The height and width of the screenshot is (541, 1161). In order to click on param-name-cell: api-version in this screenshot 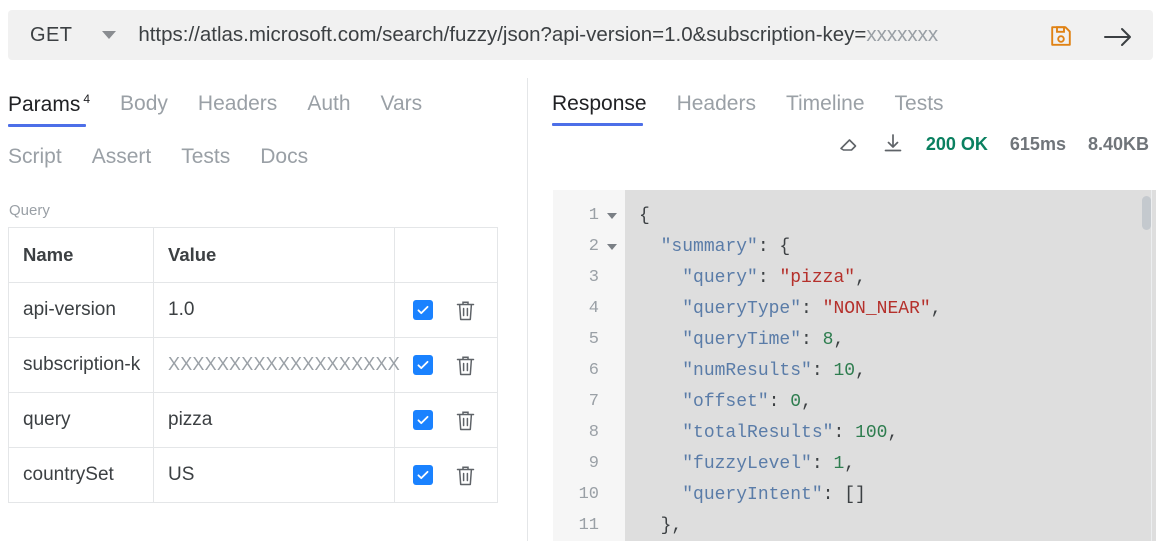, I will do `click(81, 310)`.